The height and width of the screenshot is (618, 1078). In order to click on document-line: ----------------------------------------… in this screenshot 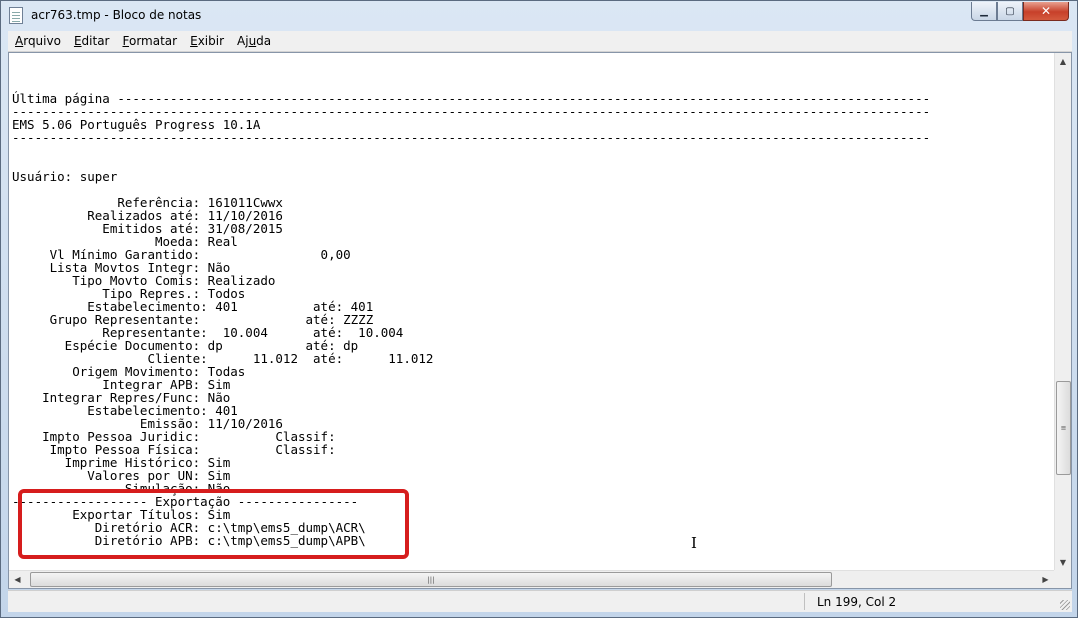, I will do `click(471, 137)`.